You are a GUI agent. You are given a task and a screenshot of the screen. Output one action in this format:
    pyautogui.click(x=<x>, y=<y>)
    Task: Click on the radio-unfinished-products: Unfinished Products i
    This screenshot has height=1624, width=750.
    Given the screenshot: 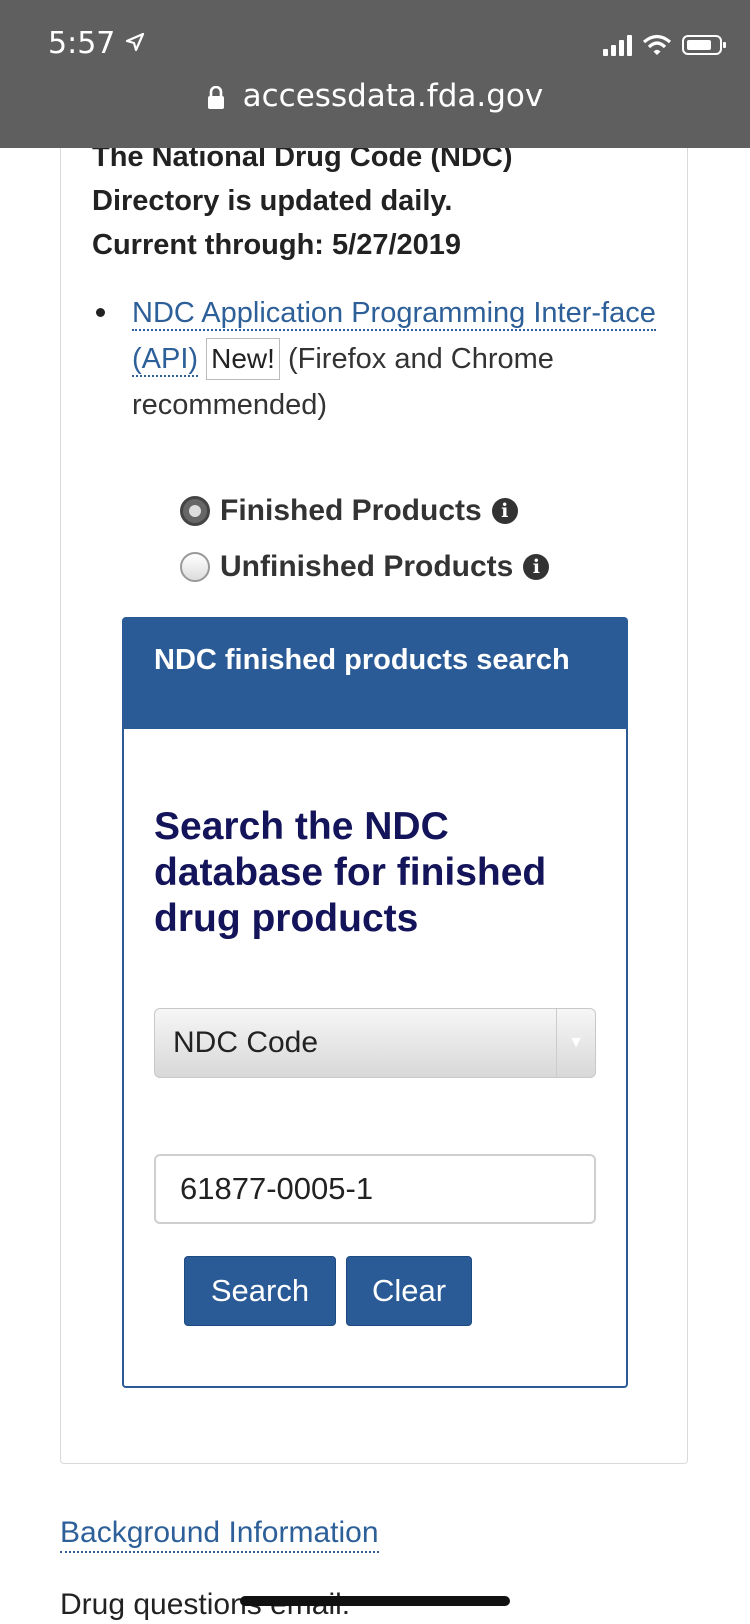 What is the action you would take?
    pyautogui.click(x=365, y=567)
    